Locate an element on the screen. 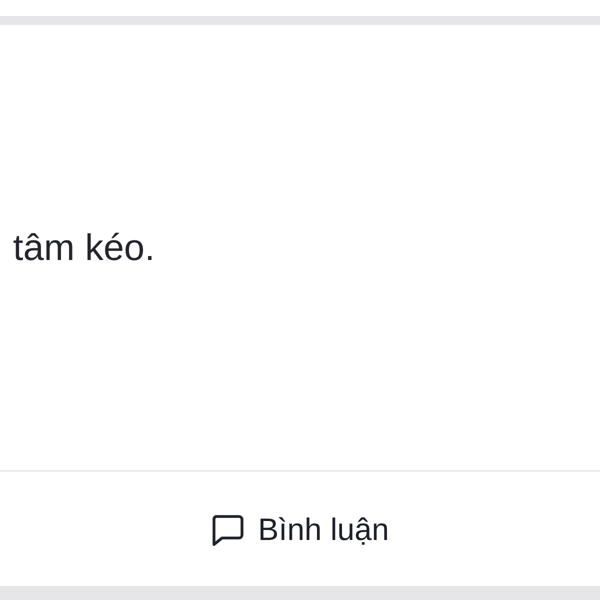 This screenshot has width=600, height=600. speech-bubble-icon is located at coordinates (227, 530).